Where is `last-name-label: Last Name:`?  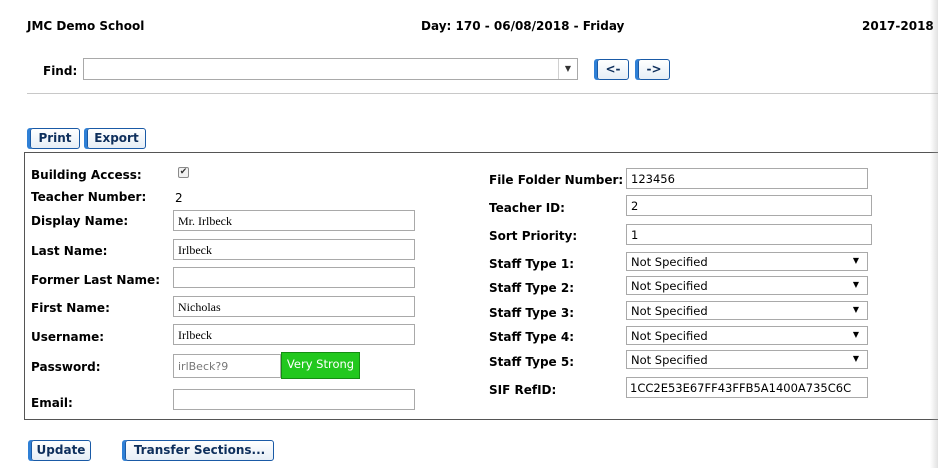
last-name-label: Last Name: is located at coordinates (69, 251).